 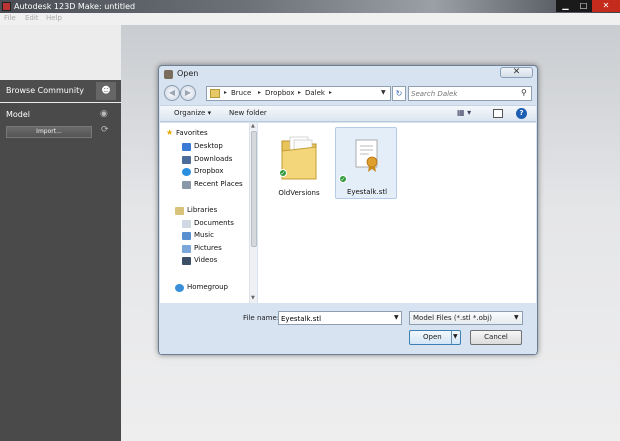 What do you see at coordinates (209, 171) in the screenshot?
I see `nav-dropbox: Dropbox` at bounding box center [209, 171].